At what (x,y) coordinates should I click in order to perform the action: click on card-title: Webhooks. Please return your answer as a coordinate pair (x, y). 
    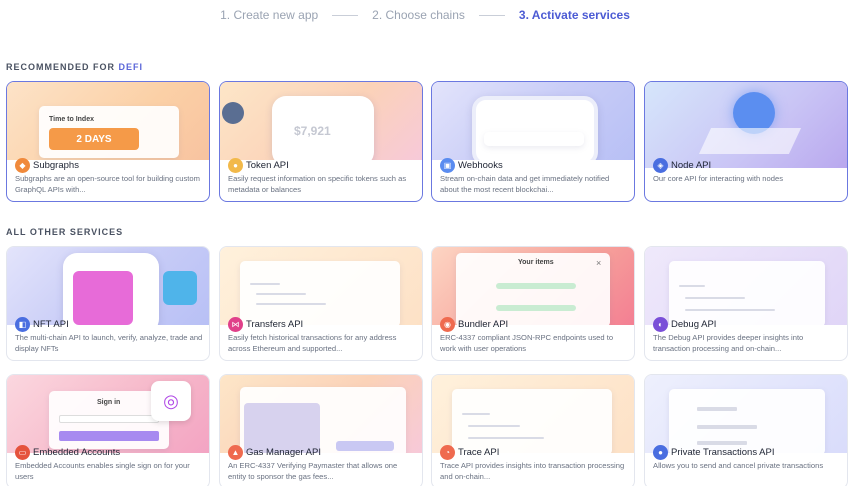
    Looking at the image, I should click on (480, 165).